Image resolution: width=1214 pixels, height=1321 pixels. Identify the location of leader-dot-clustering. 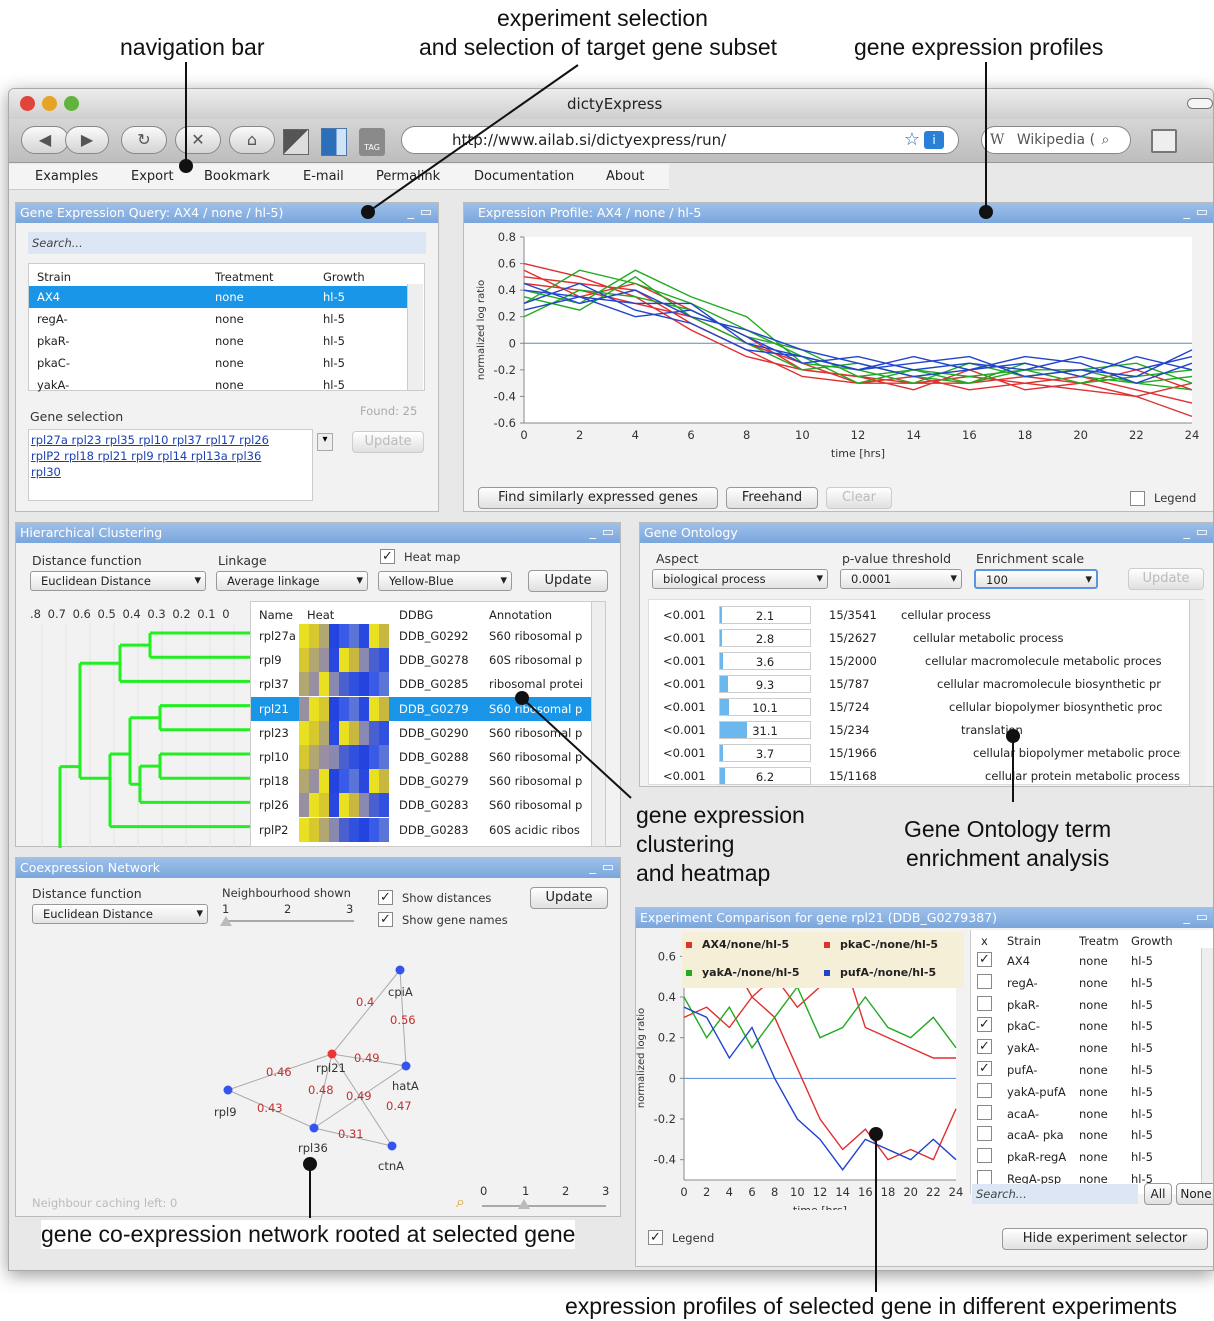
(522, 698).